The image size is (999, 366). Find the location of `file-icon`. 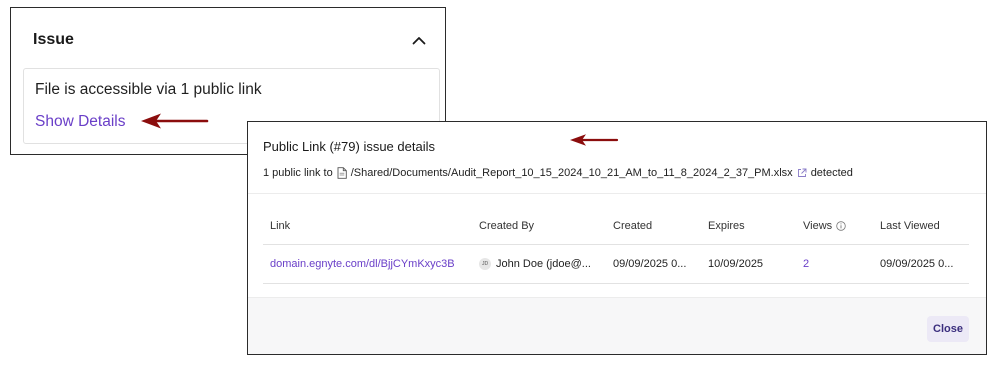

file-icon is located at coordinates (342, 173).